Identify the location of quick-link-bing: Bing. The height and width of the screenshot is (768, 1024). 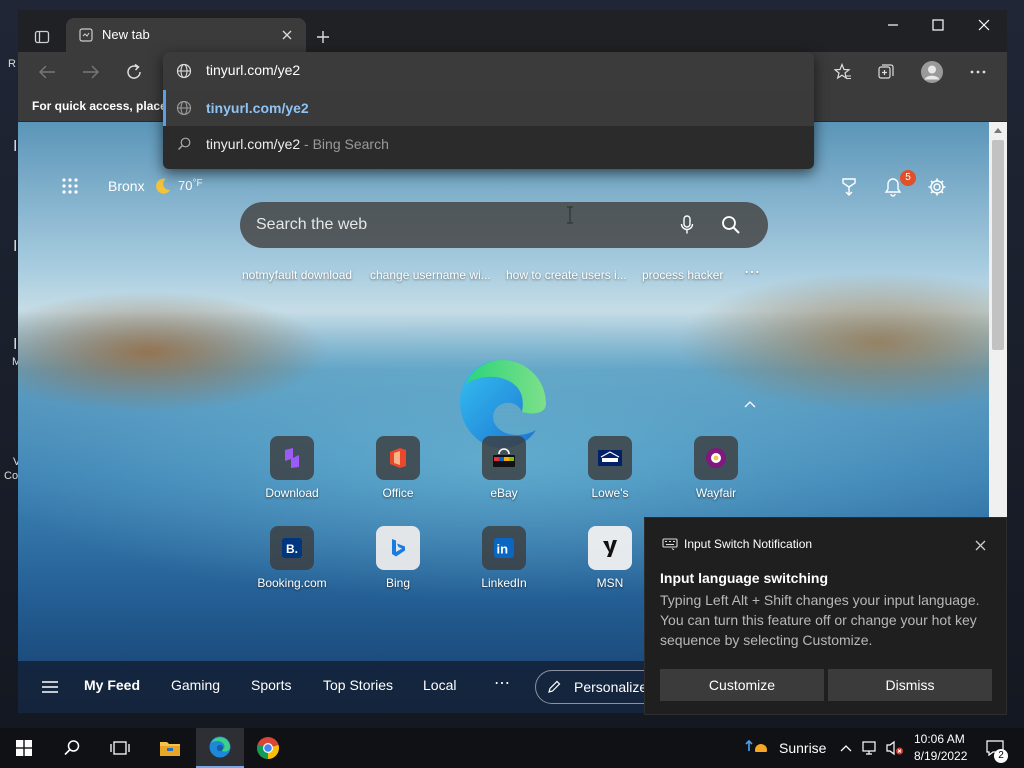
(398, 558).